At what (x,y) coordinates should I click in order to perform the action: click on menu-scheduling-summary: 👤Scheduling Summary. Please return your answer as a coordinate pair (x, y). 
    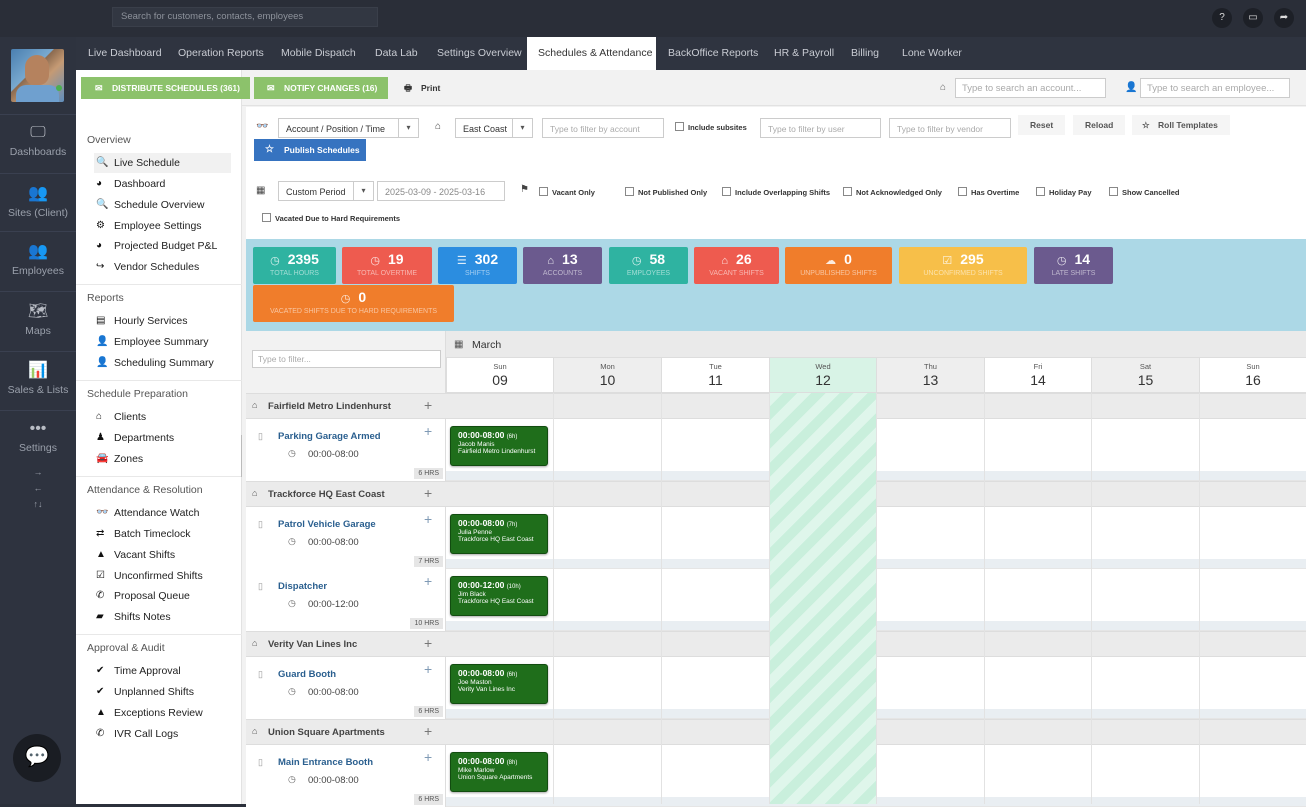
    Looking at the image, I should click on (162, 363).